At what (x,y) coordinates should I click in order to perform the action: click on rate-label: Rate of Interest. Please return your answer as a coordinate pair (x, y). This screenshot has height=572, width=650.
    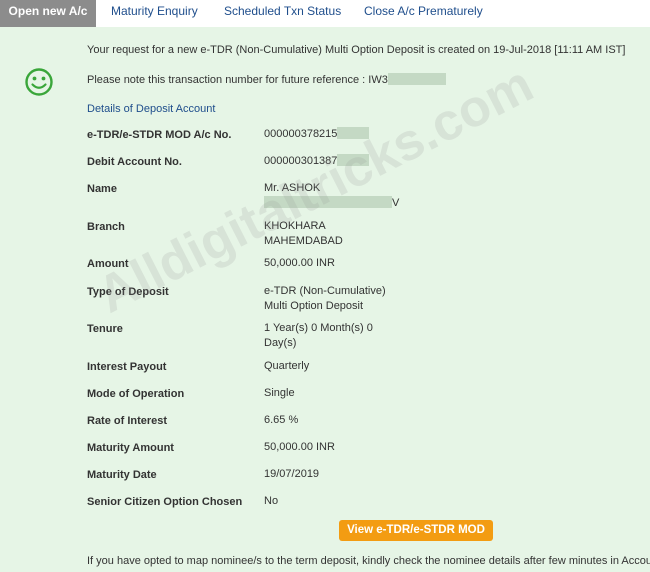
    Looking at the image, I should click on (127, 421).